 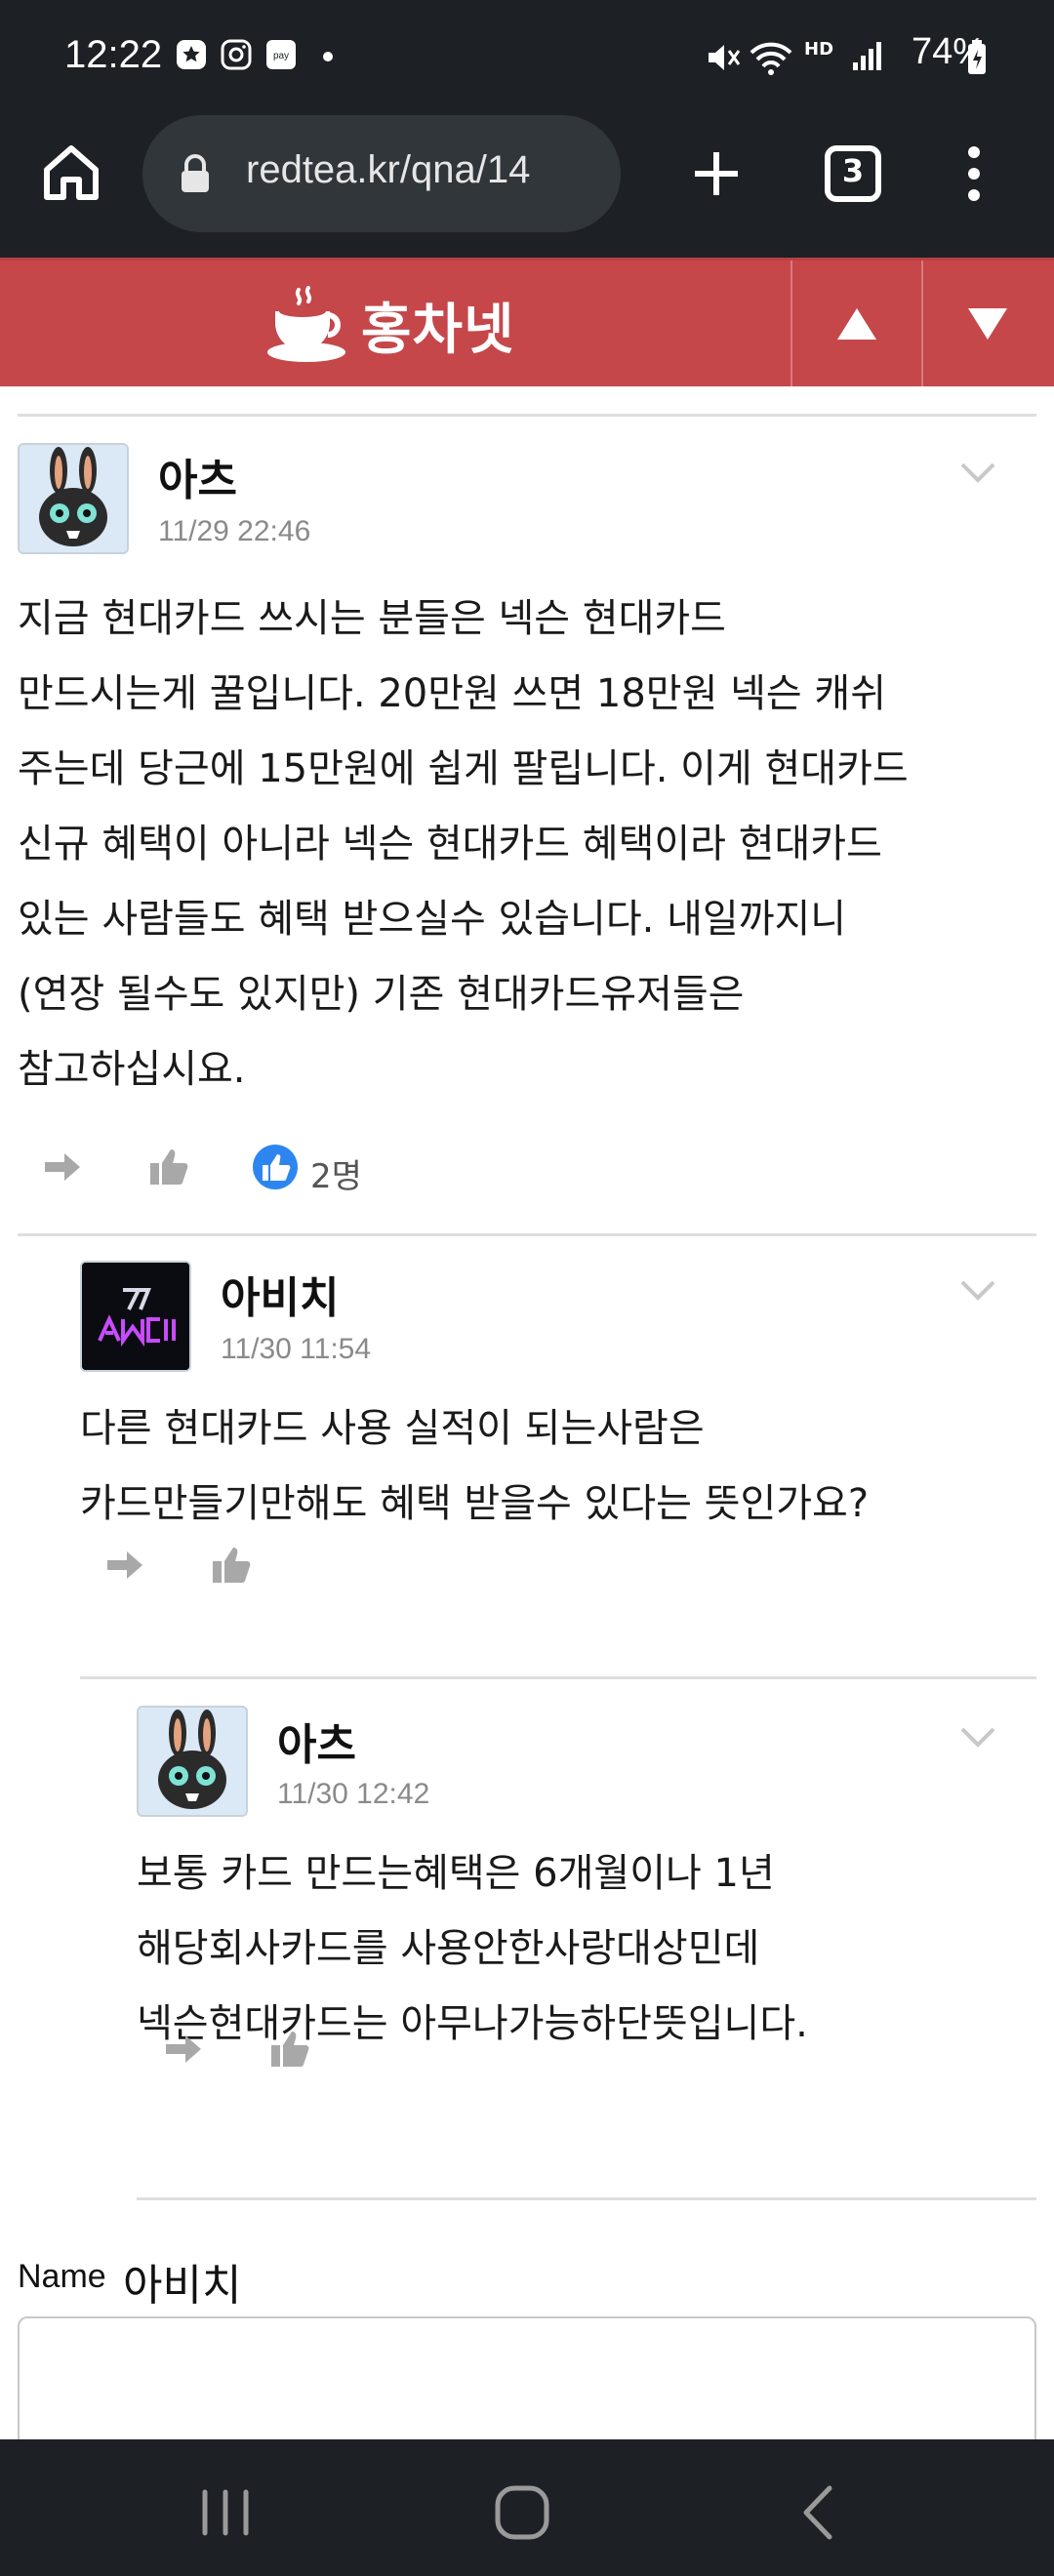 I want to click on pay-icon: pay, so click(x=281, y=54).